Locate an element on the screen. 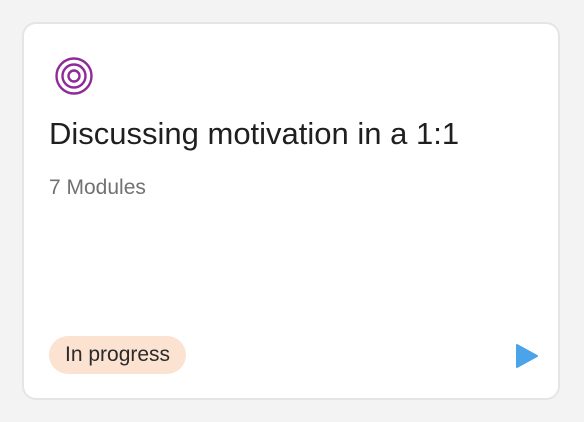 The width and height of the screenshot is (584, 422). module-count: 7 Modules is located at coordinates (97, 187).